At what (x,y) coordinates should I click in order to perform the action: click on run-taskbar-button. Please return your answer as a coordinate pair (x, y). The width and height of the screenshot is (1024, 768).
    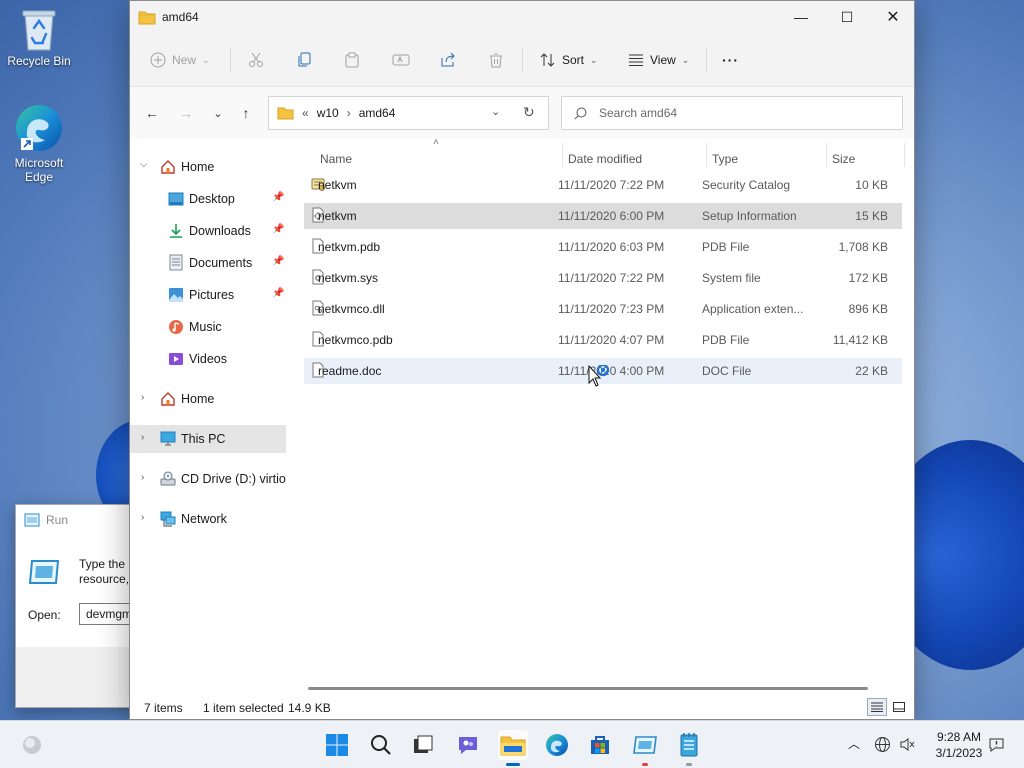
    Looking at the image, I should click on (645, 748).